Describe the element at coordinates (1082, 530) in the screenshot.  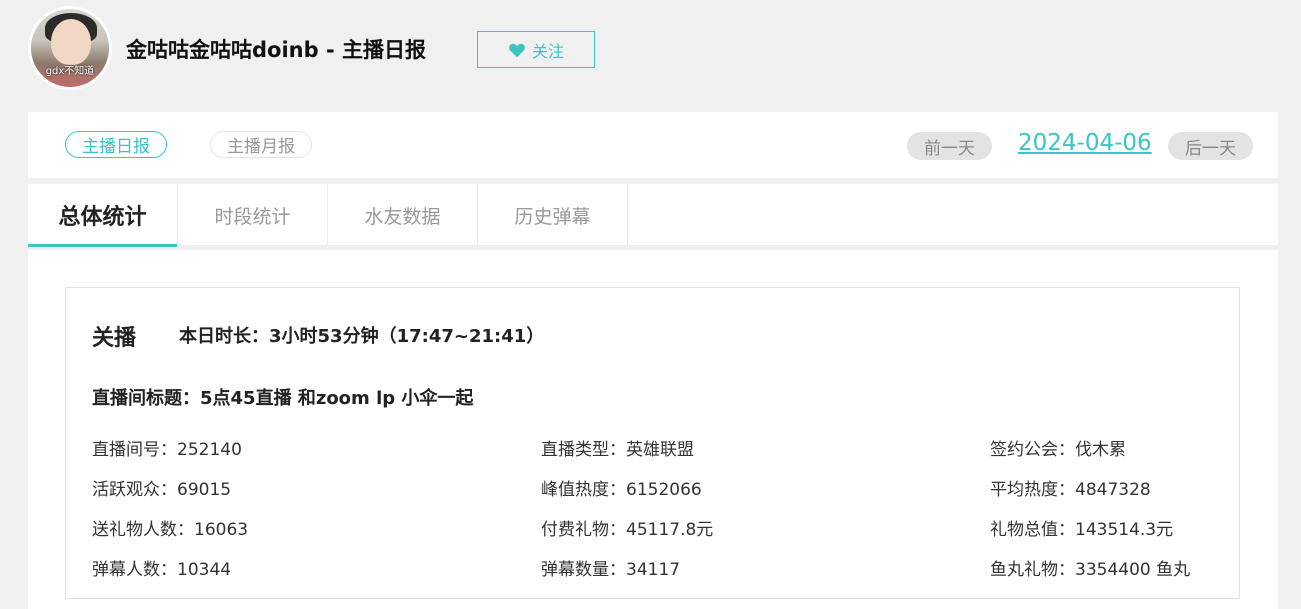
I see `stat-gift-total: 礼物总值：143514.3元` at that location.